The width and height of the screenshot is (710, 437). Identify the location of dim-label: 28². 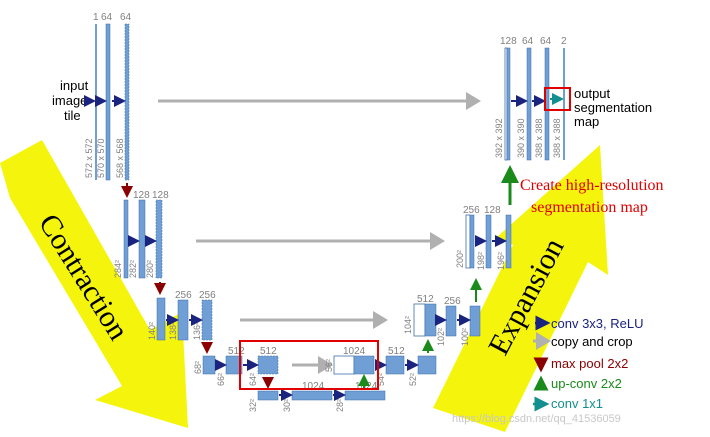
(340, 405).